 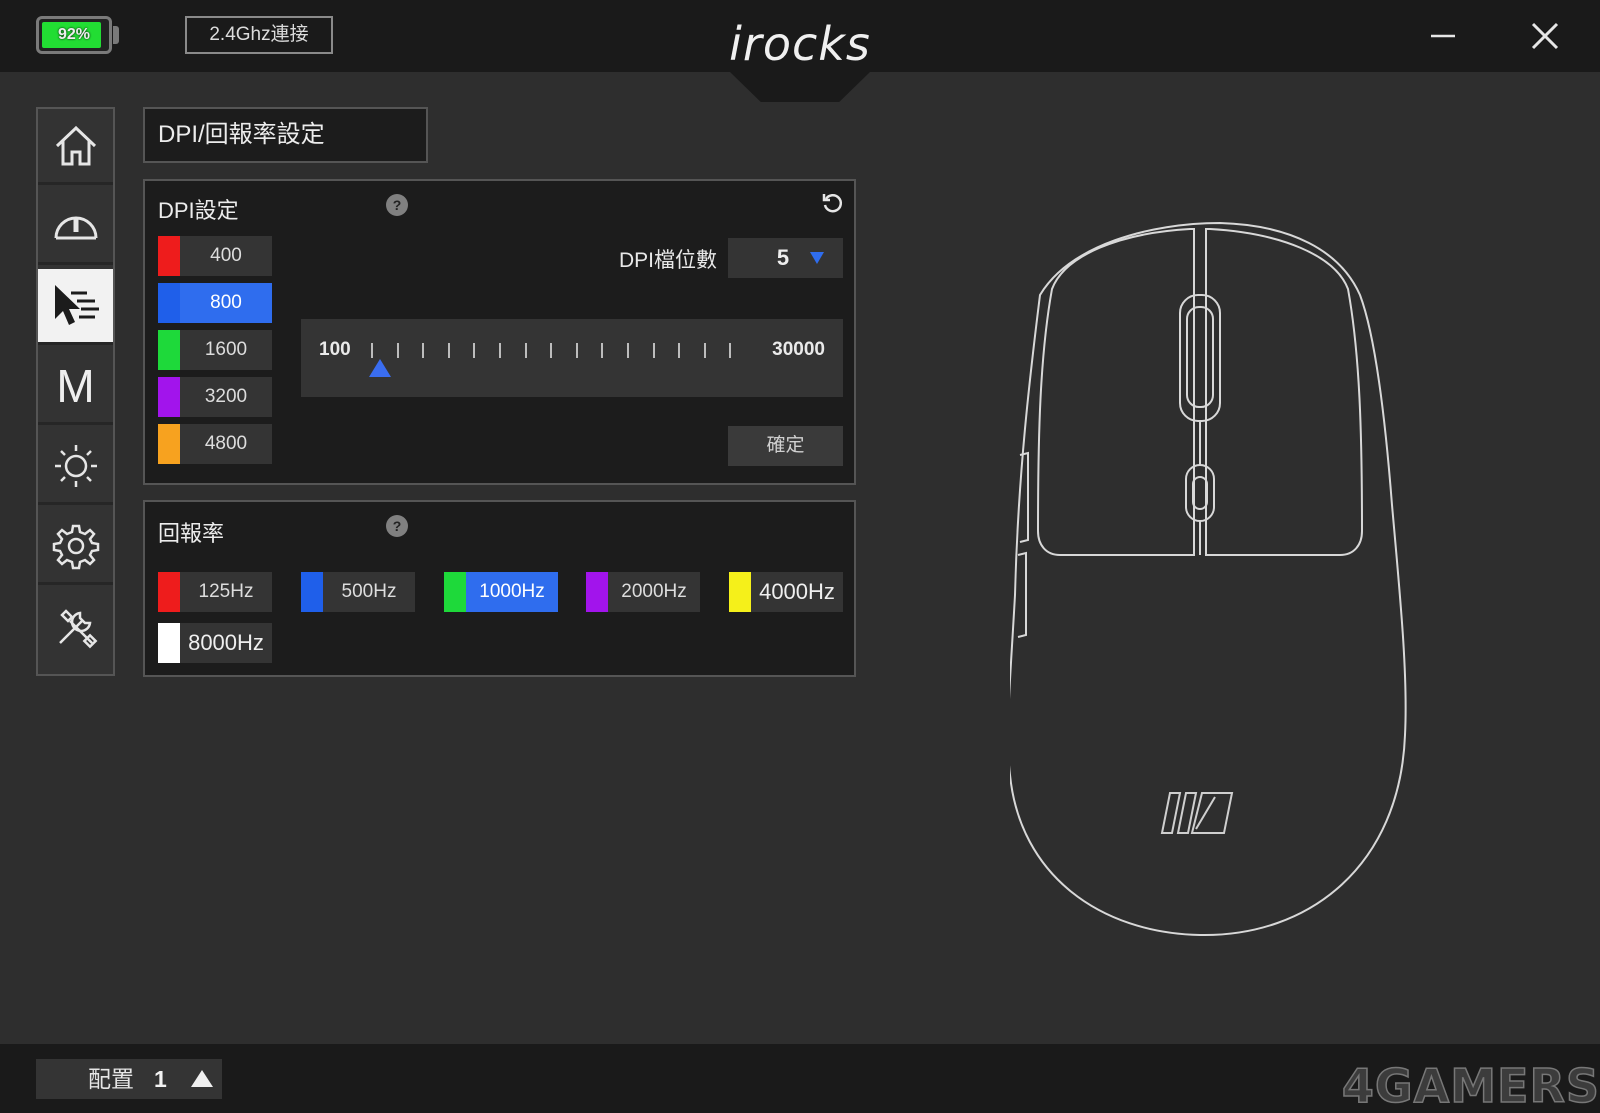 I want to click on nav-home, so click(x=75, y=147).